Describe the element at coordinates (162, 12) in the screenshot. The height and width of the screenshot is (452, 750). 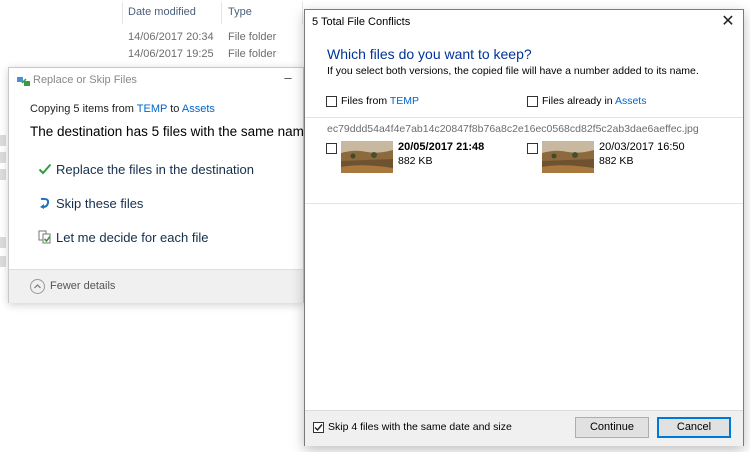
I see `column-header-date-modified: Date modified` at that location.